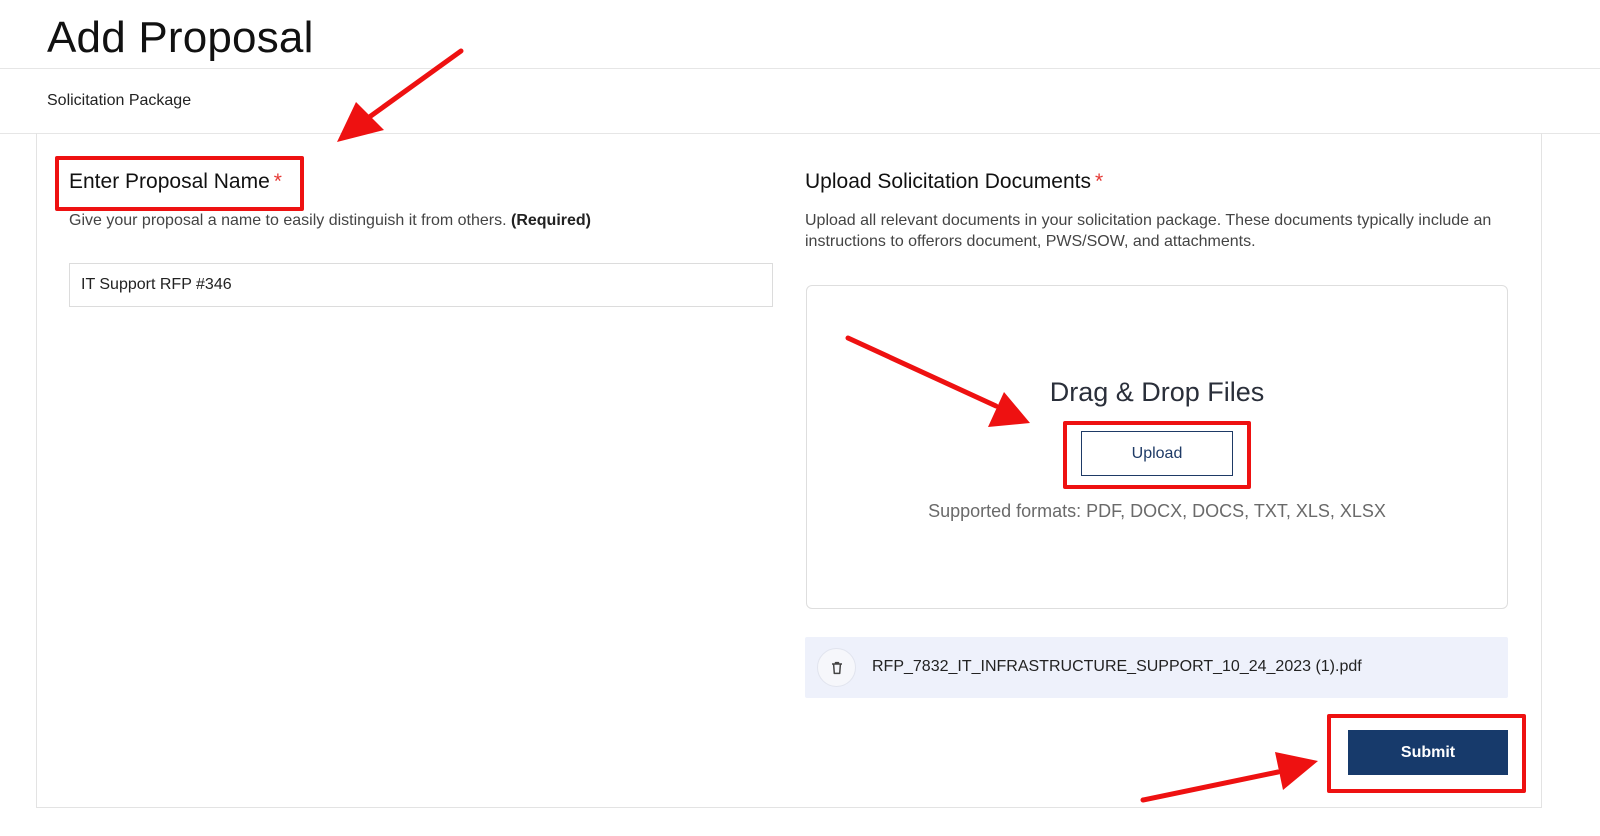 This screenshot has height=836, width=1600. What do you see at coordinates (551, 220) in the screenshot?
I see `required-note: (Required)` at bounding box center [551, 220].